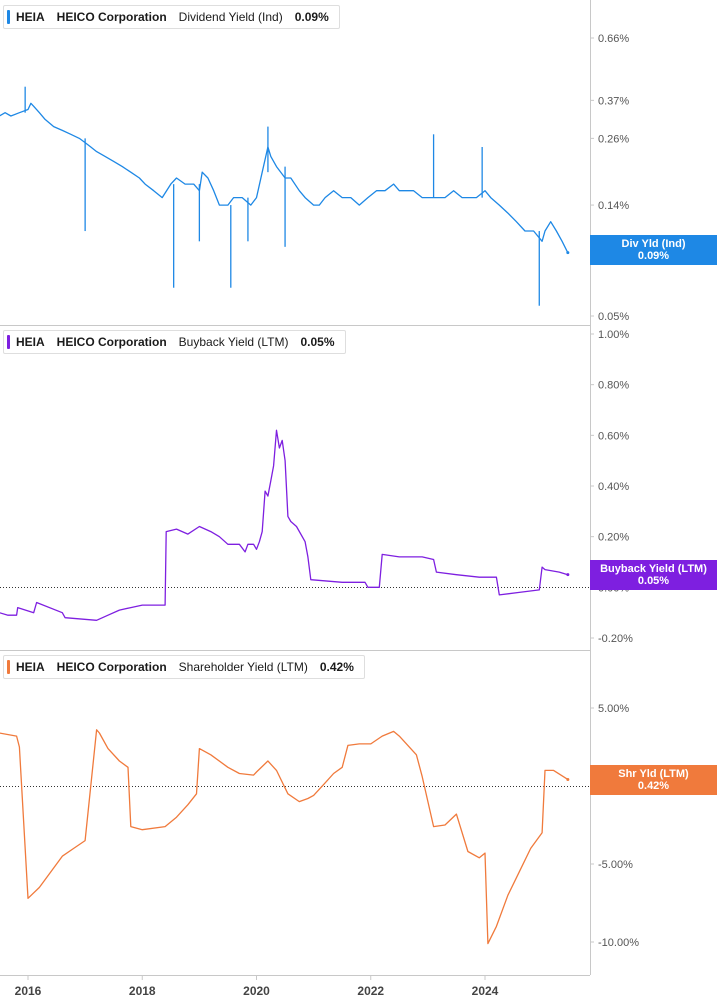 Image resolution: width=717 pixels, height=1005 pixels. What do you see at coordinates (653, 244) in the screenshot?
I see `value-tag-label: Div Yld (Ind)` at bounding box center [653, 244].